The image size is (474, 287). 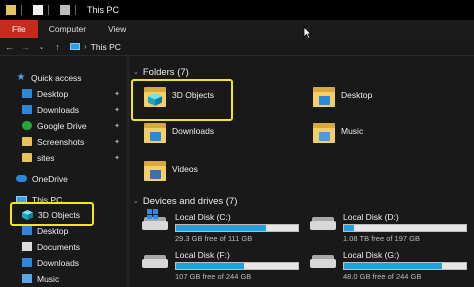 I want to click on title-bar: This PC, so click(x=237, y=10).